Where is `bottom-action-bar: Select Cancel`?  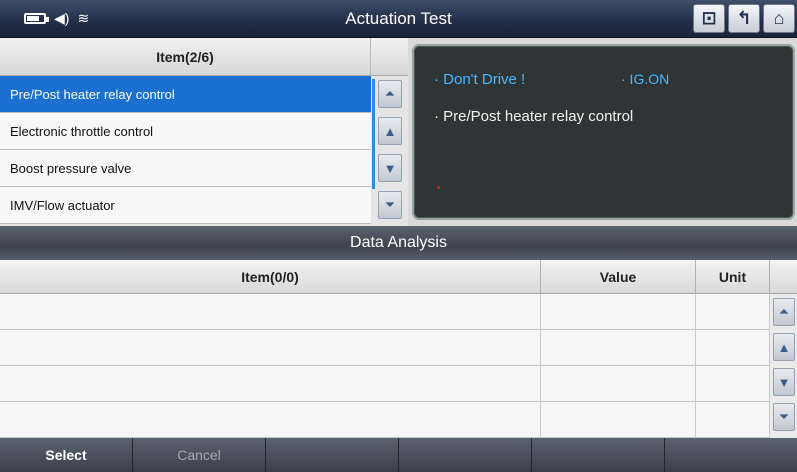 bottom-action-bar: Select Cancel is located at coordinates (398, 455).